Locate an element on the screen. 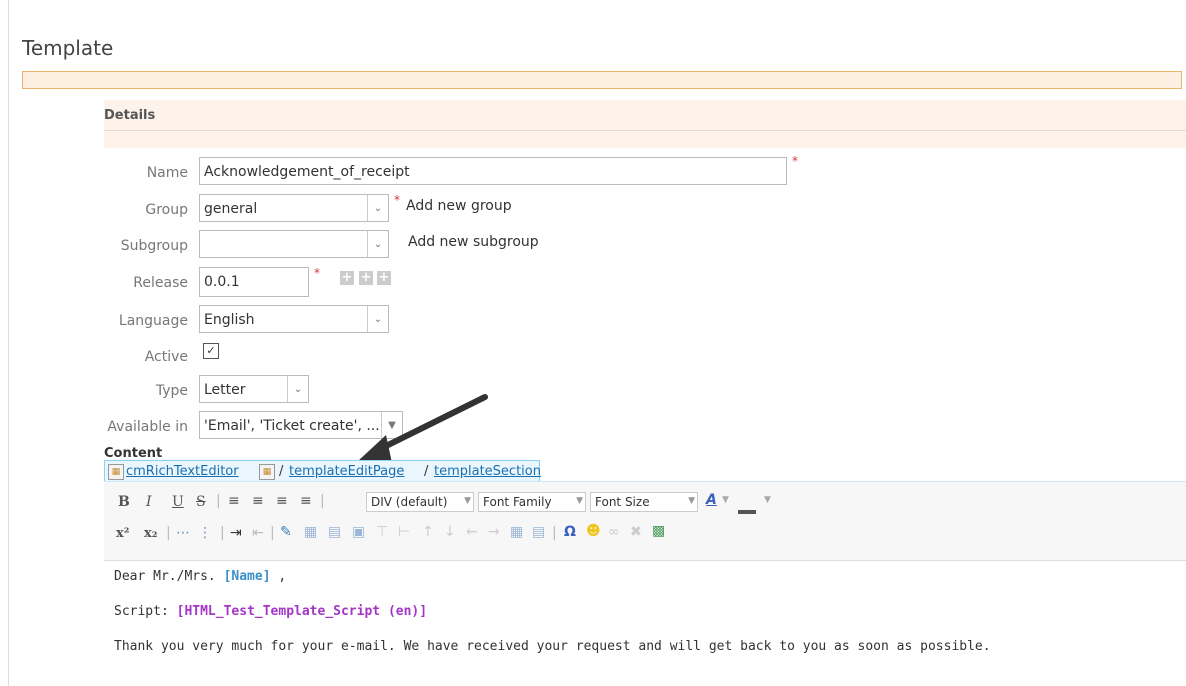 Image resolution: width=1186 pixels, height=686 pixels. group-select-value: general is located at coordinates (231, 209).